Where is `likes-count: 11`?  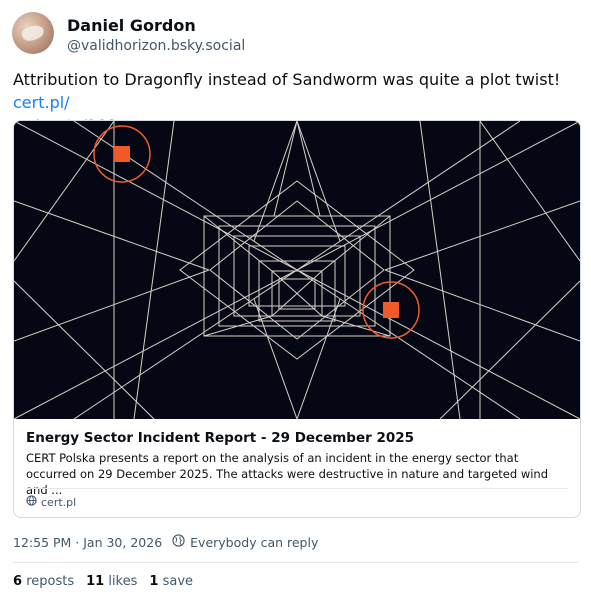
likes-count: 11 is located at coordinates (95, 581).